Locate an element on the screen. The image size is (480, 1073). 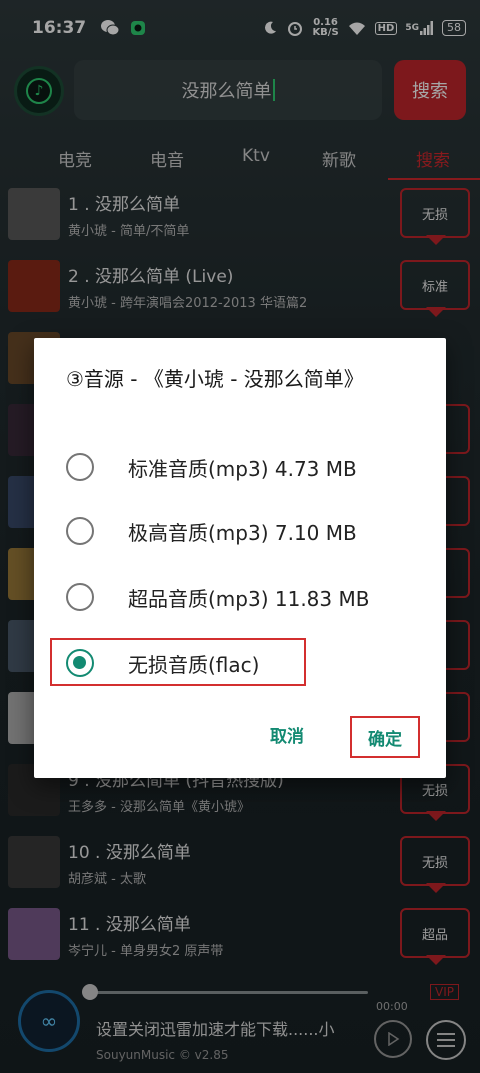
cancel-button: 取消 is located at coordinates (287, 734).